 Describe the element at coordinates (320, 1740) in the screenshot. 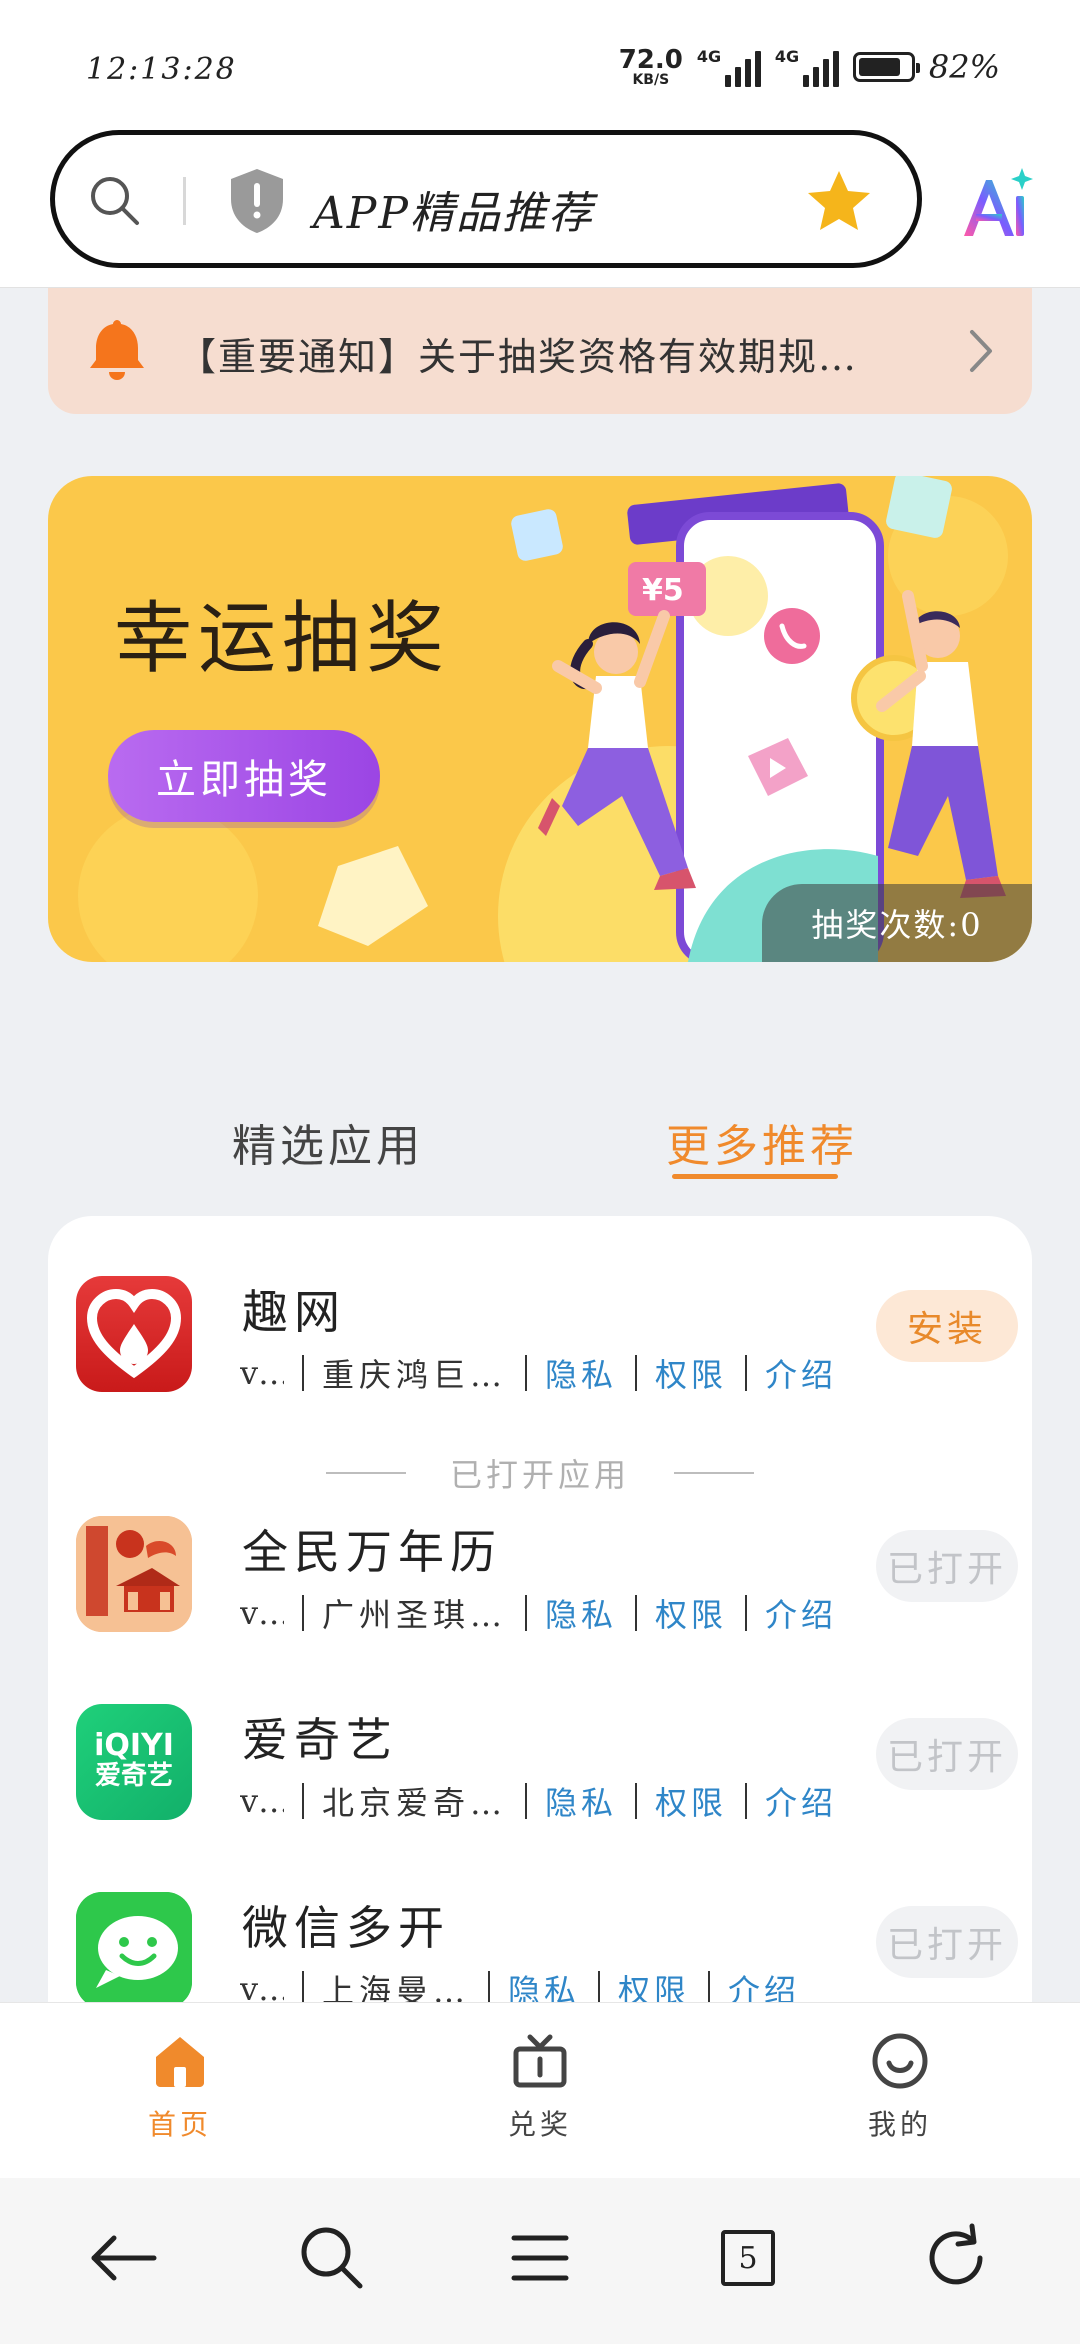

I see `app-name: 爱奇艺` at that location.